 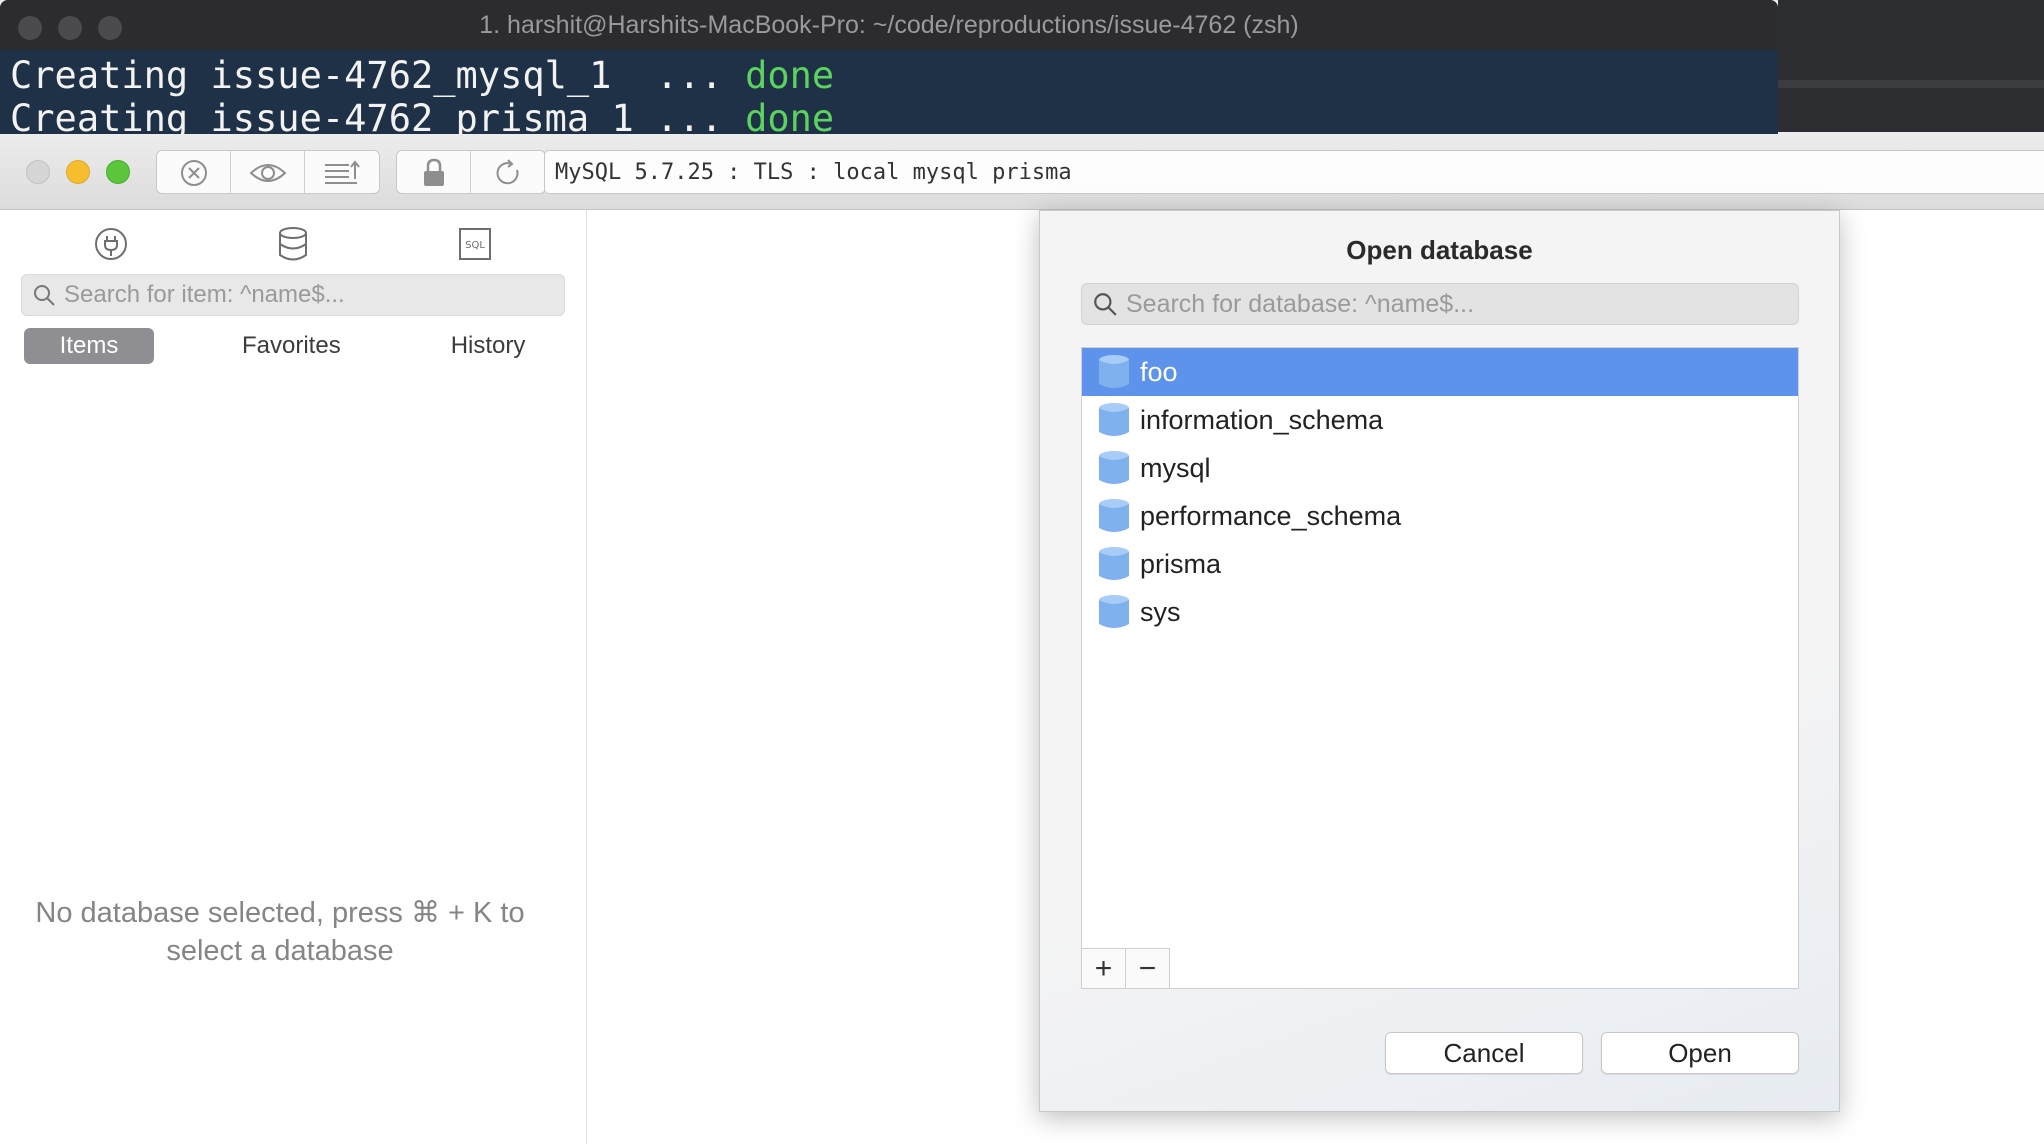 What do you see at coordinates (1700, 1053) in the screenshot?
I see `open-button: Open` at bounding box center [1700, 1053].